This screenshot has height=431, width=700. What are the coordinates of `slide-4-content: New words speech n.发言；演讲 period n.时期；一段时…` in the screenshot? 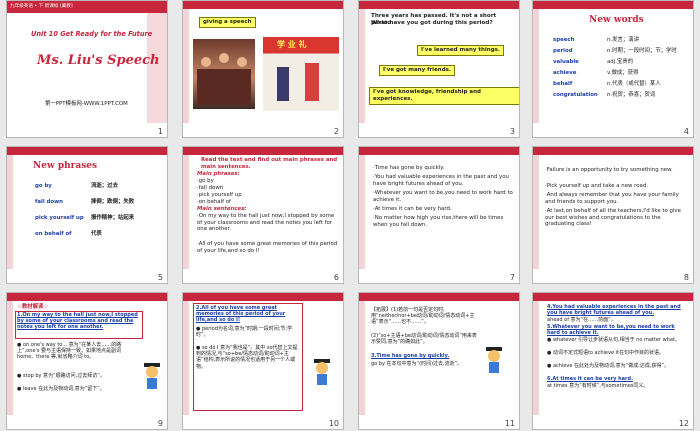 It's located at (613, 63).